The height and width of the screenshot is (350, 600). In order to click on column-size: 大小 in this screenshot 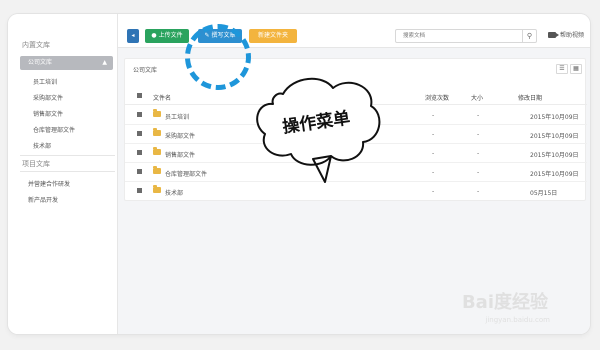, I will do `click(477, 97)`.